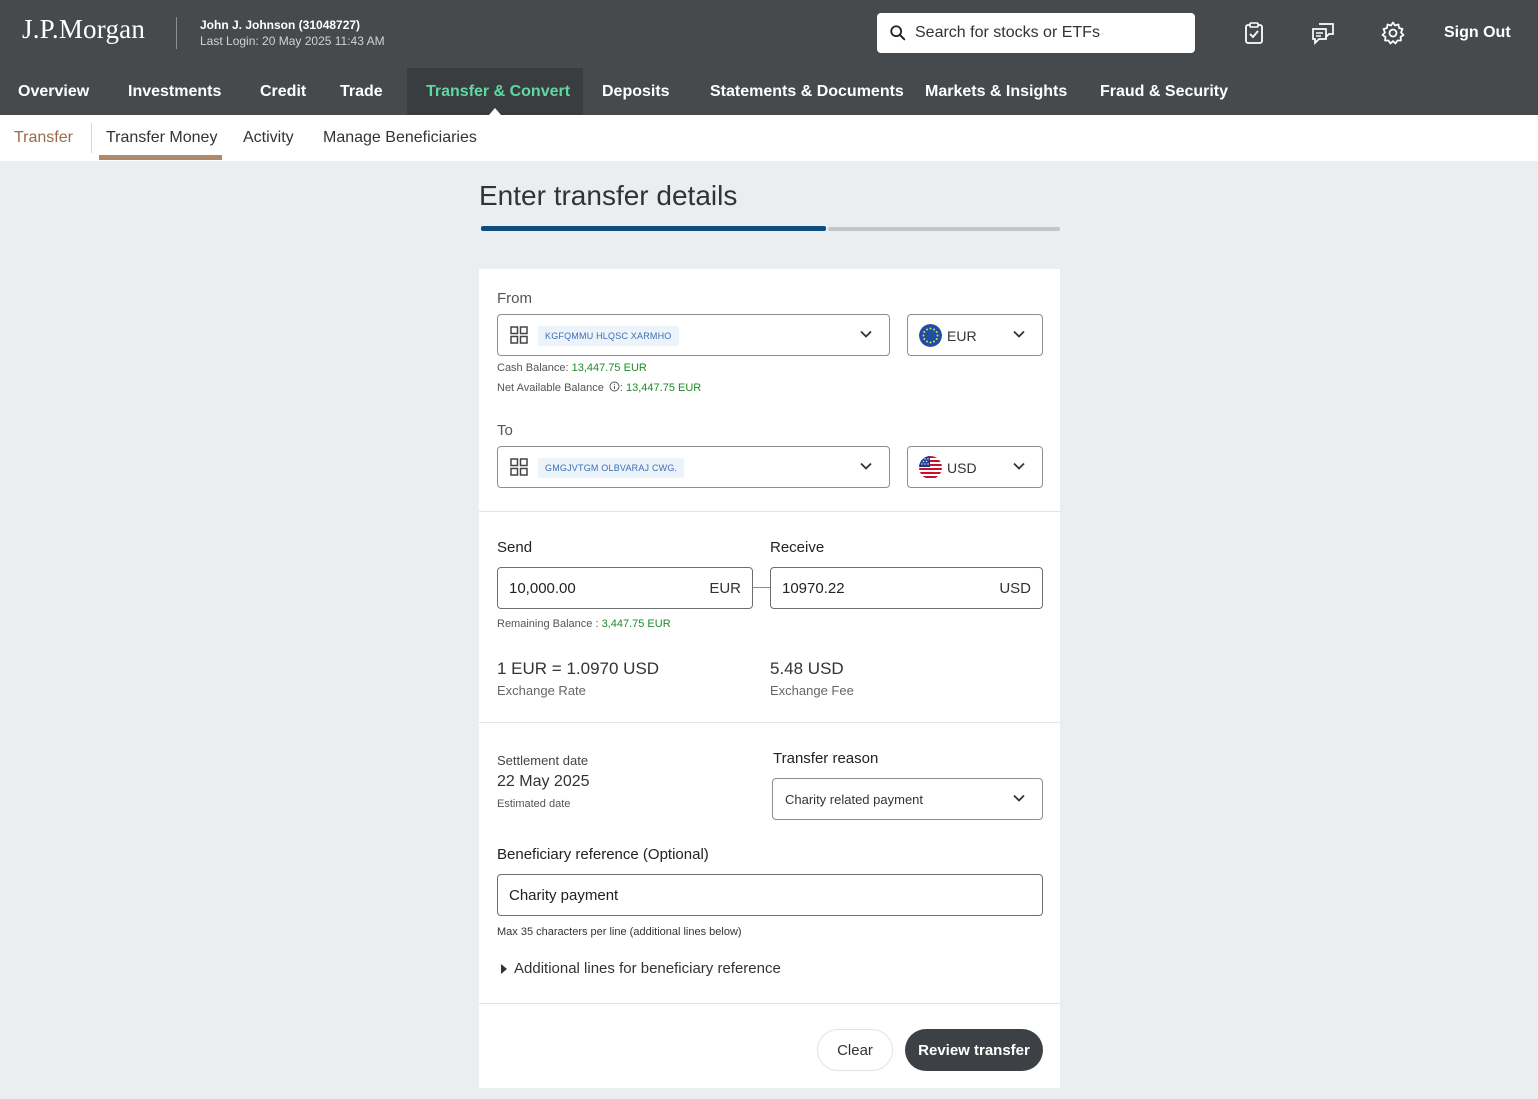  I want to click on to-currency-select: USD, so click(975, 467).